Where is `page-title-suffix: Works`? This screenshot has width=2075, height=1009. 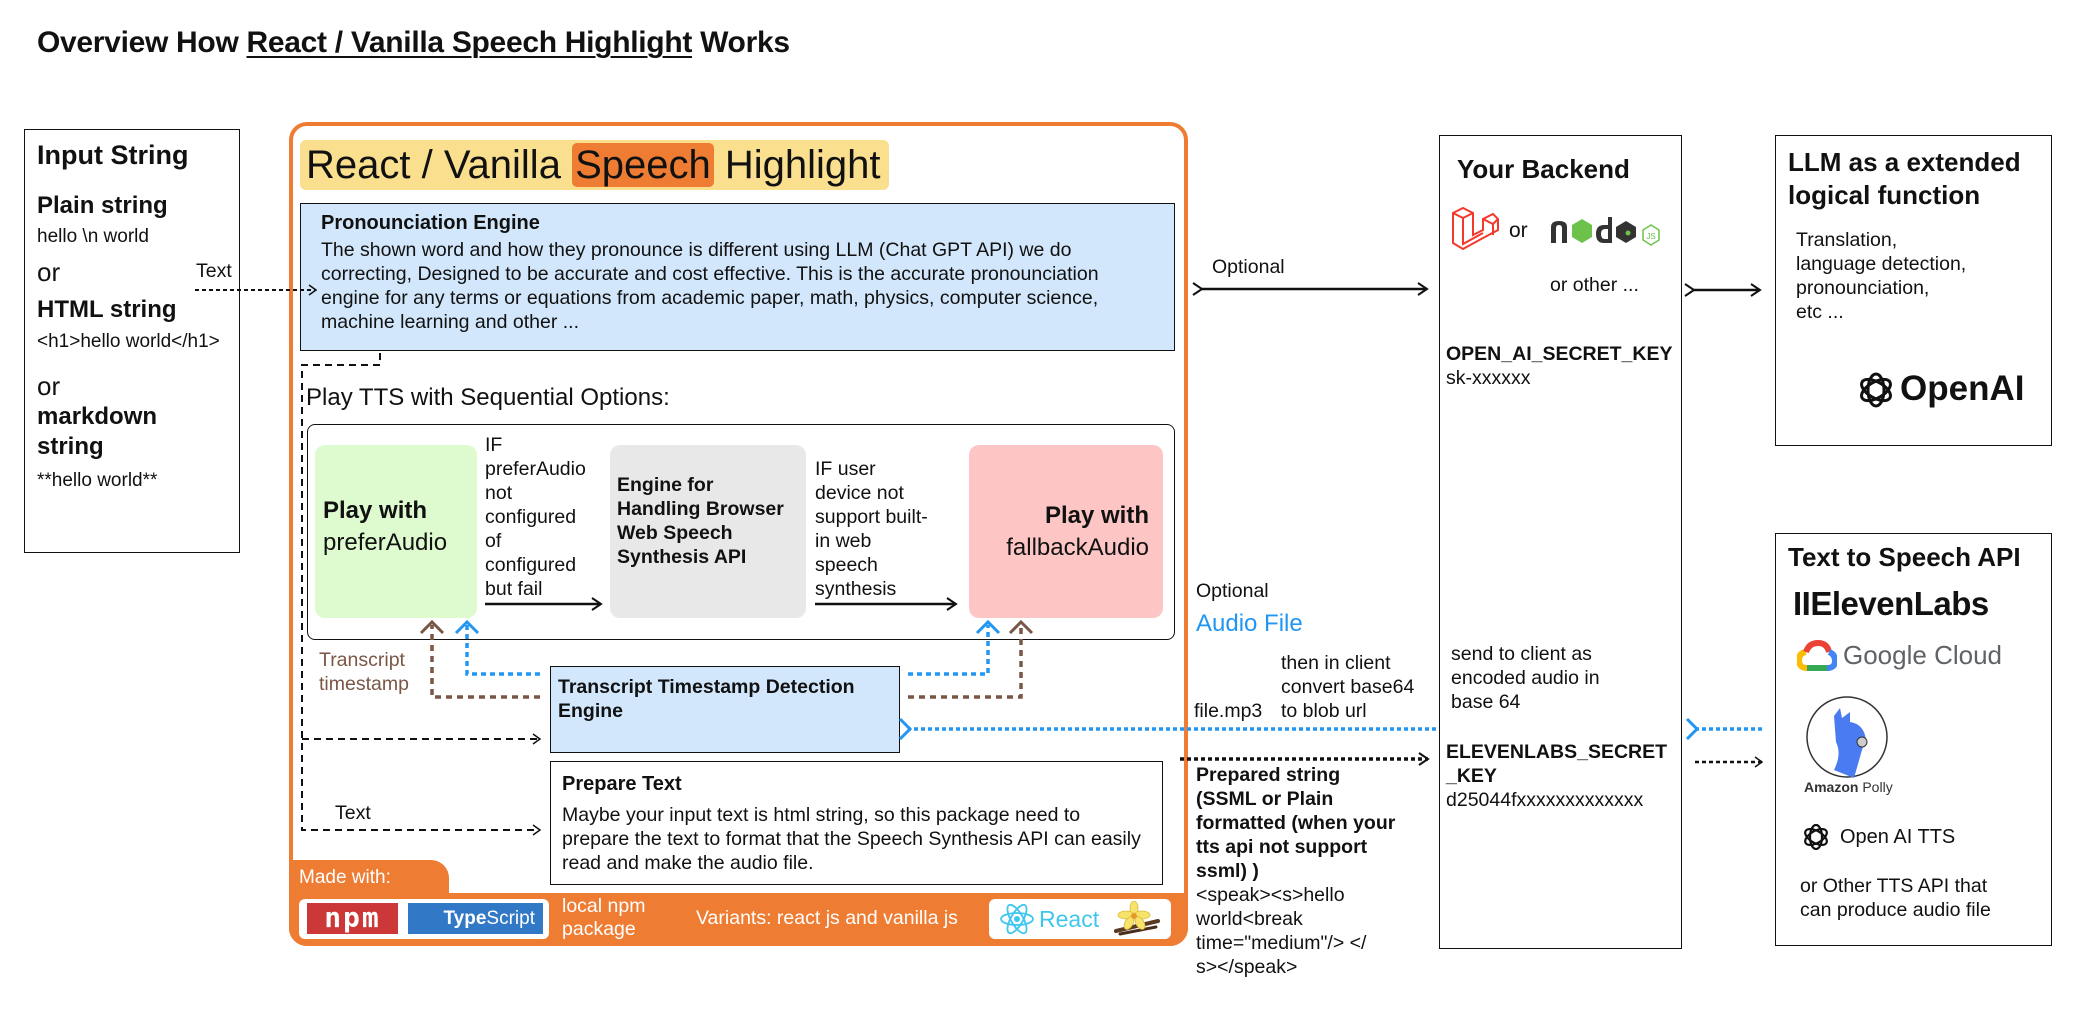 page-title-suffix: Works is located at coordinates (741, 42).